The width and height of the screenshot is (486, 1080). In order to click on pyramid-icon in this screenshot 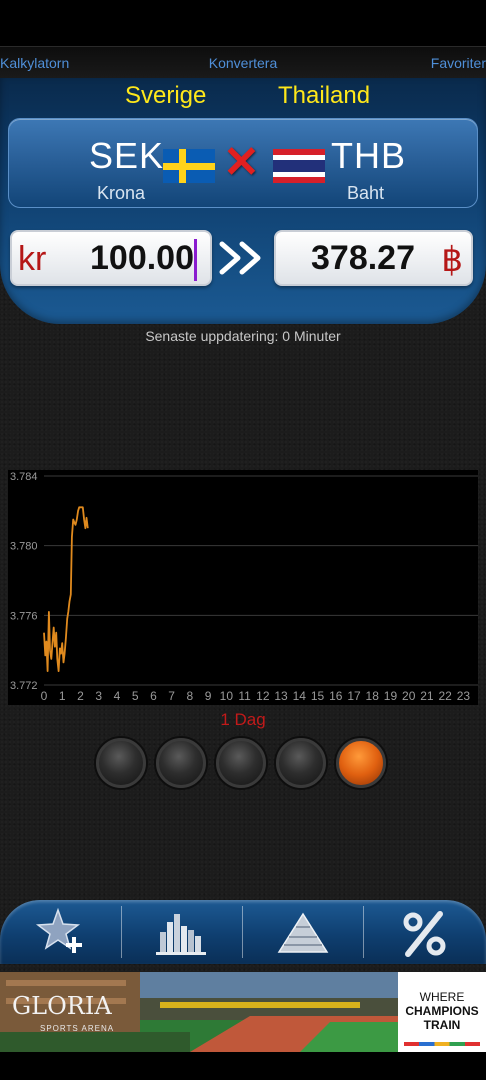, I will do `click(303, 932)`.